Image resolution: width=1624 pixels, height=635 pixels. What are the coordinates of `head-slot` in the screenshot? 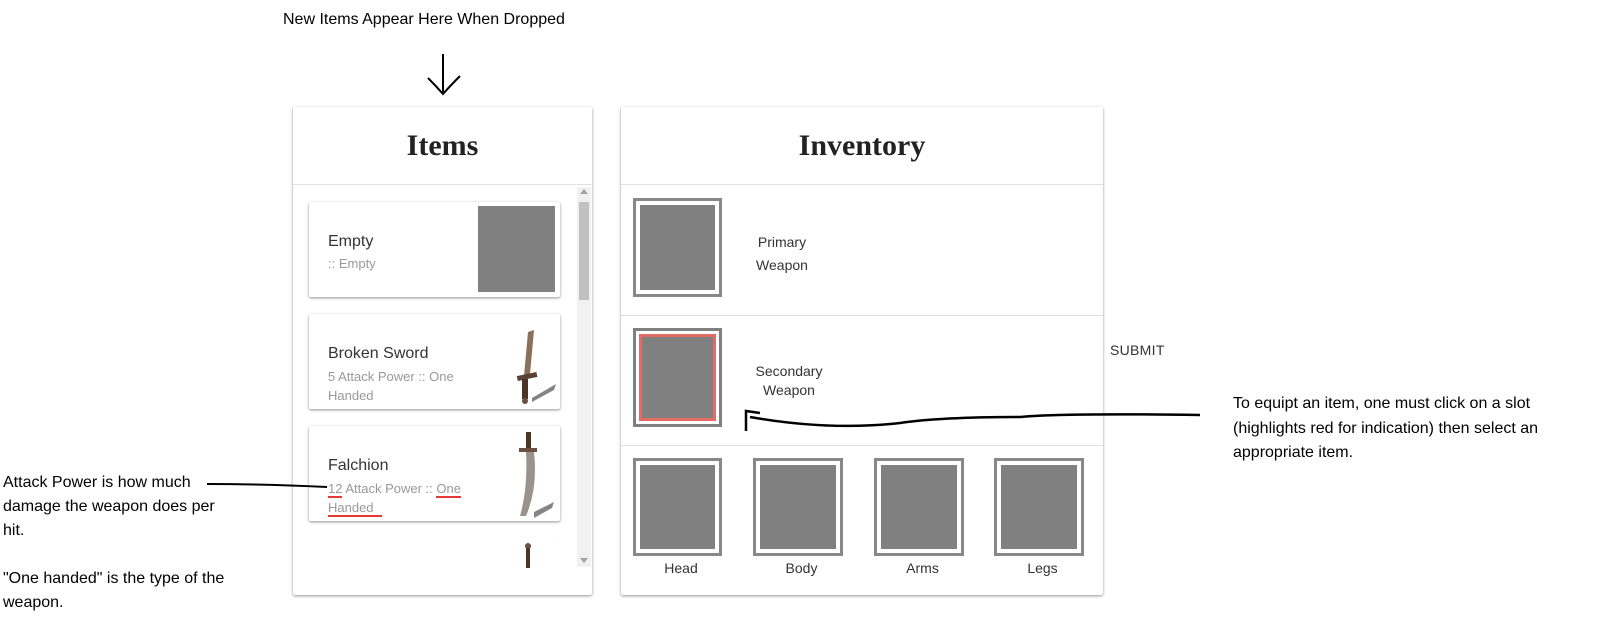 It's located at (677, 507).